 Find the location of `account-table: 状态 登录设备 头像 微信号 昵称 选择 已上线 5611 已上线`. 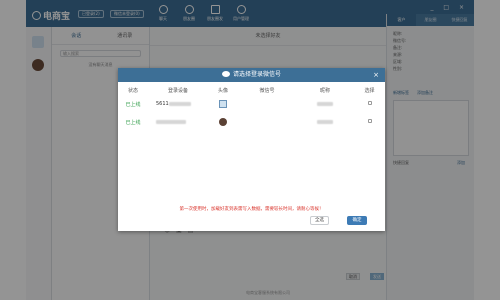

account-table: 状态 登录设备 头像 微信号 昵称 选择 已上线 5611 已上线 is located at coordinates (251, 108).